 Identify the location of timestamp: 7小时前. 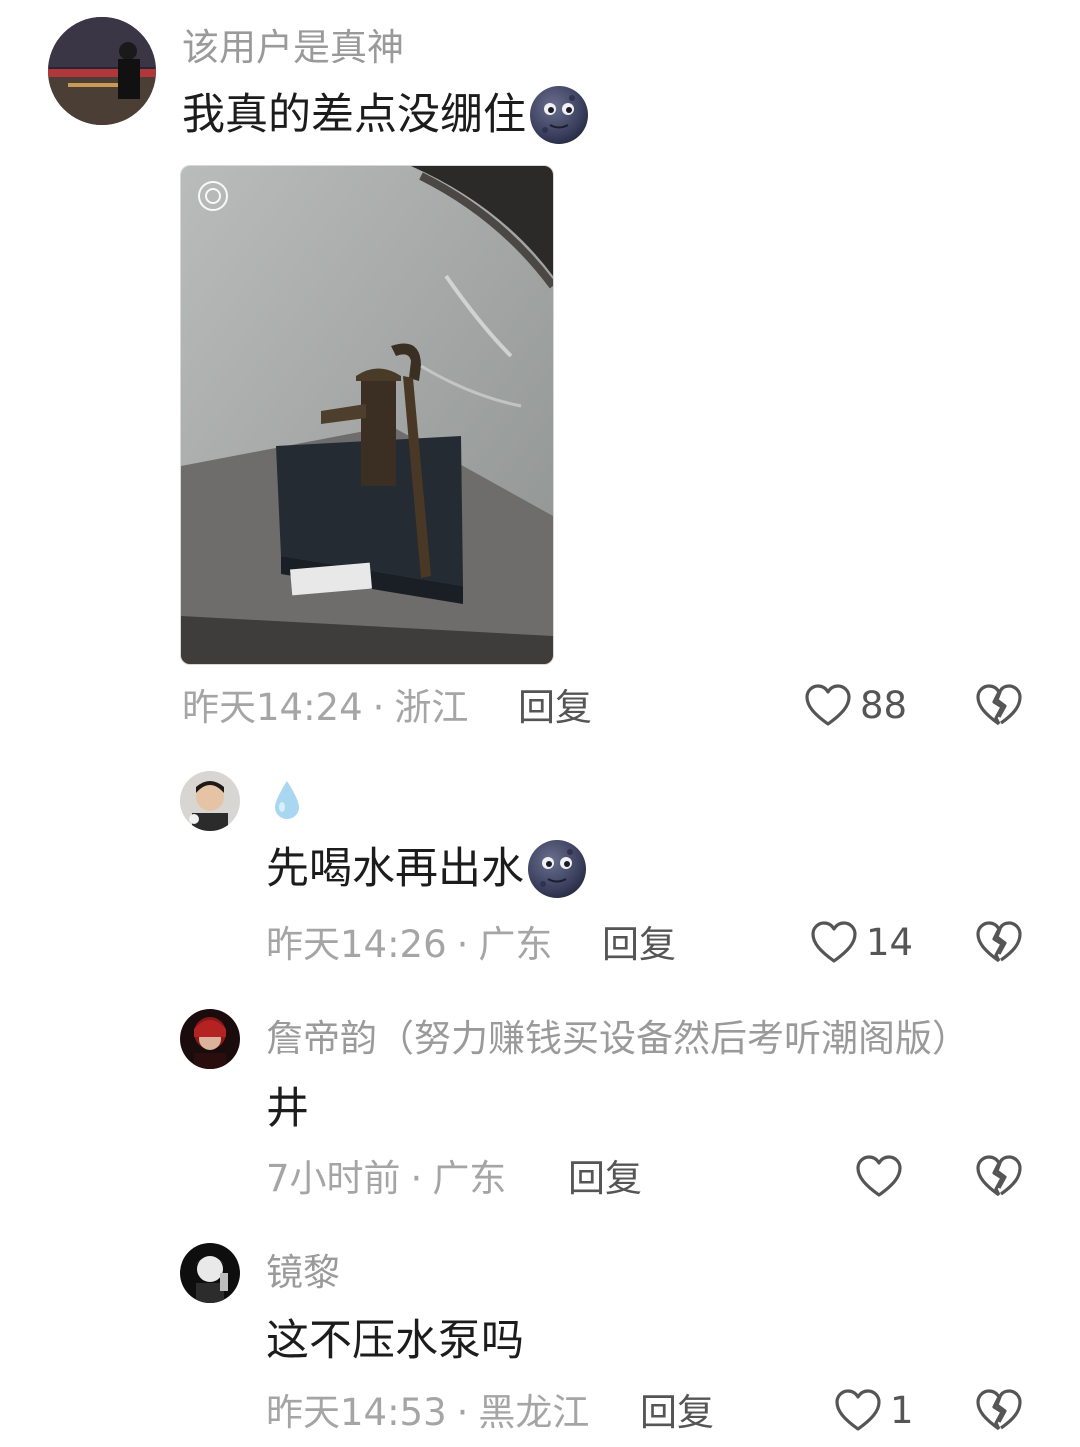
(333, 1178).